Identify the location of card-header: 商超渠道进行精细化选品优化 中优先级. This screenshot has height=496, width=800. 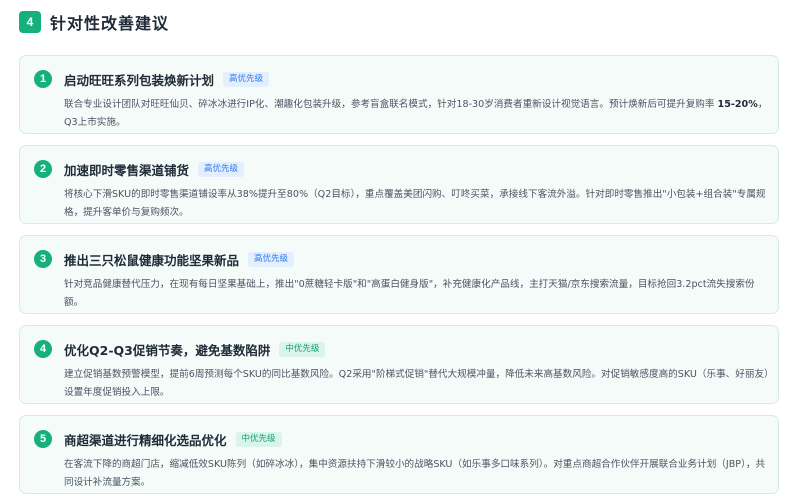
(173, 439).